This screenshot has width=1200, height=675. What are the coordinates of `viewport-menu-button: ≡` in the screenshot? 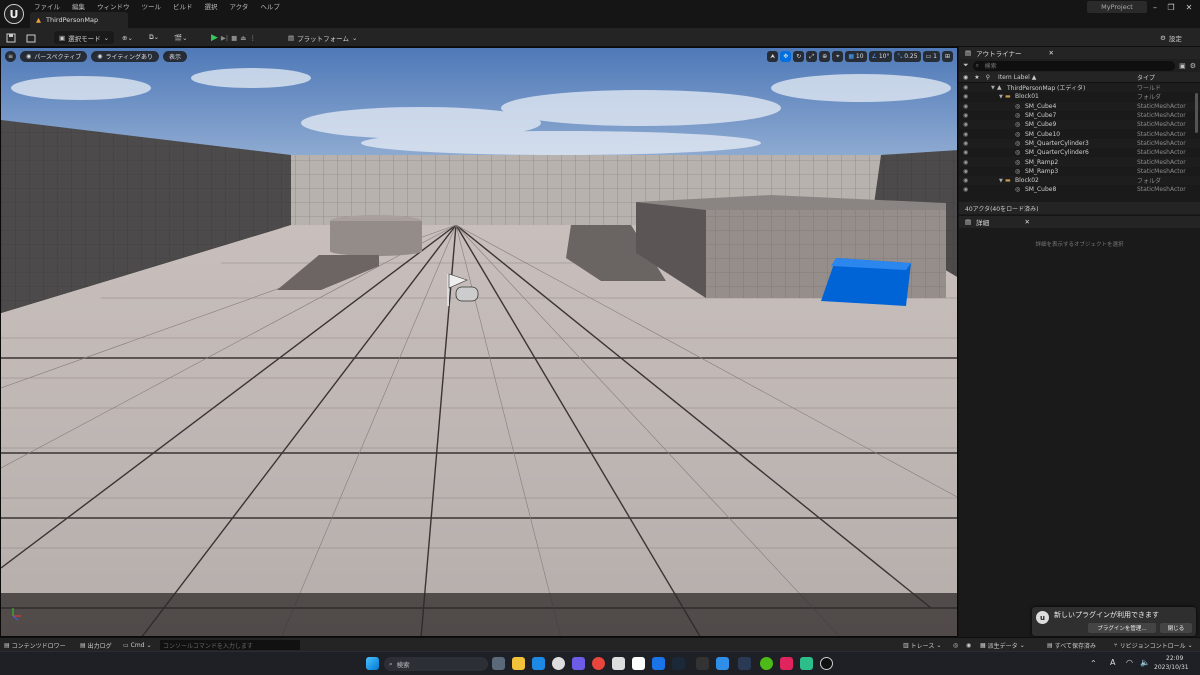 It's located at (11, 56).